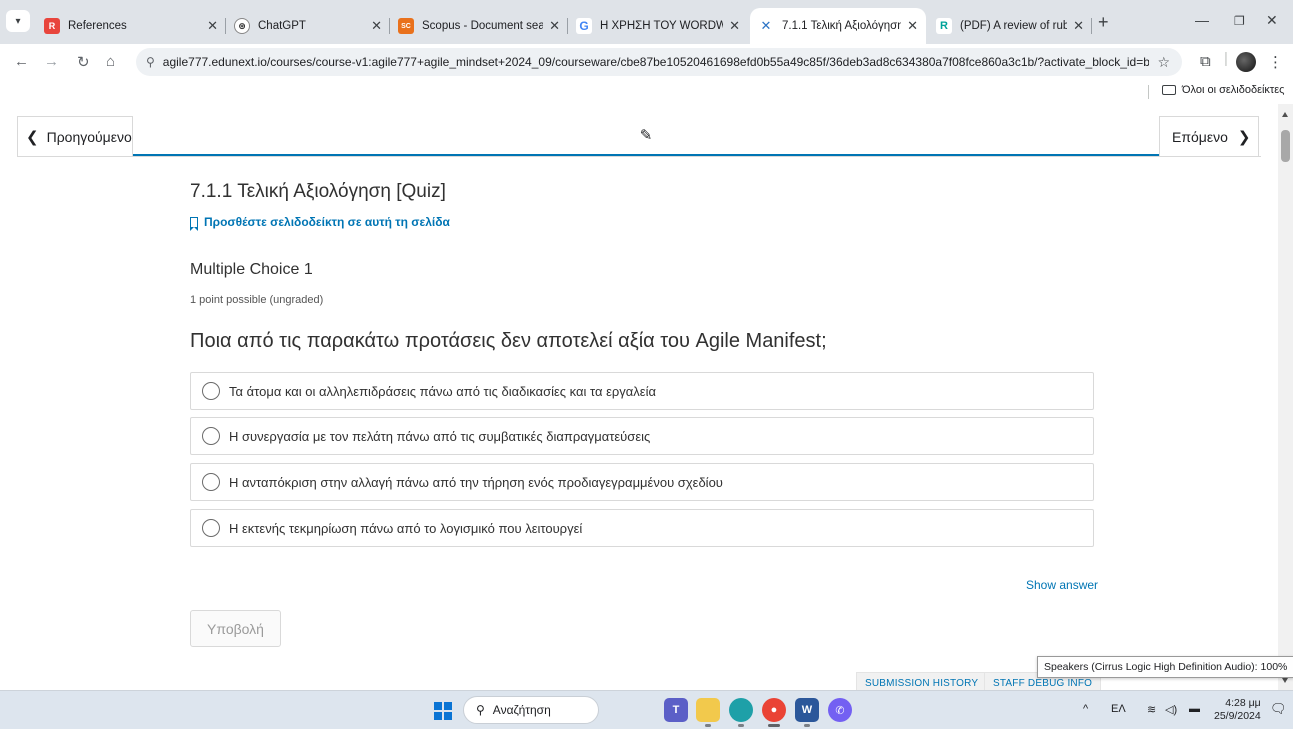 The width and height of the screenshot is (1293, 729). I want to click on all-bookmarks-button: Όλοι οι σελιδοδείκτες, so click(1223, 90).